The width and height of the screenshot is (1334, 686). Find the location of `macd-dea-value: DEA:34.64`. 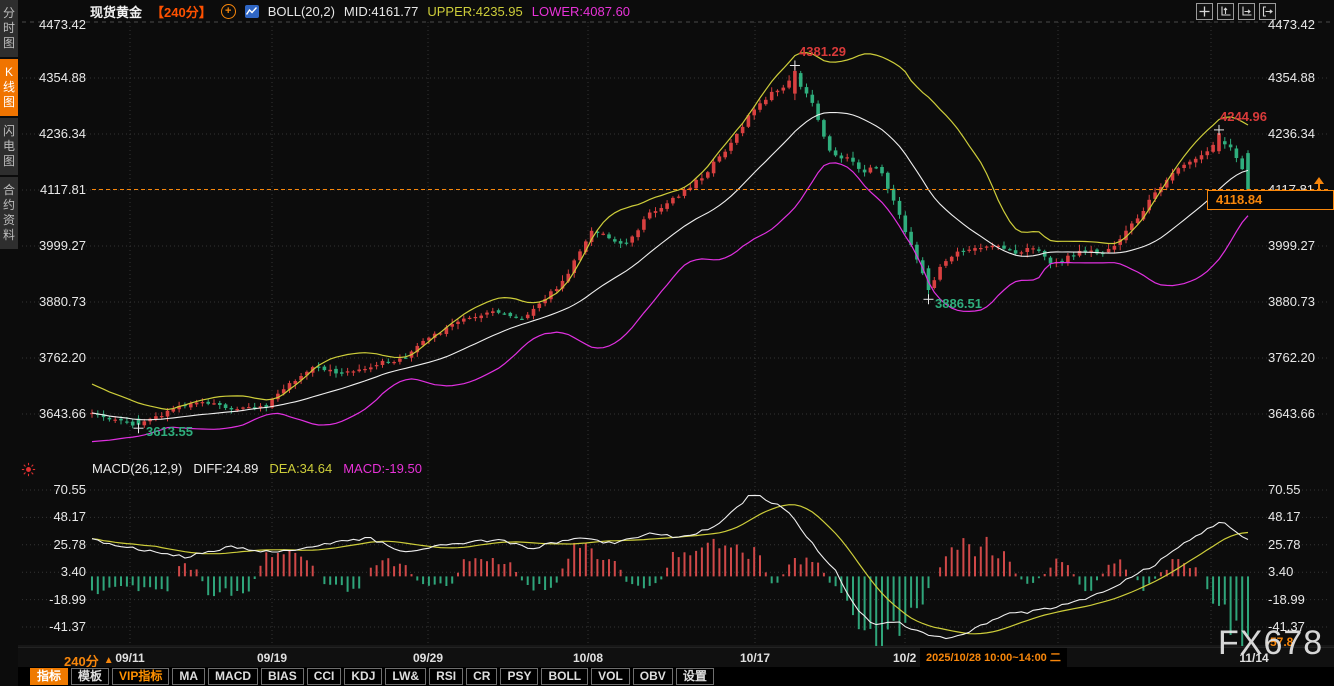

macd-dea-value: DEA:34.64 is located at coordinates (301, 468).